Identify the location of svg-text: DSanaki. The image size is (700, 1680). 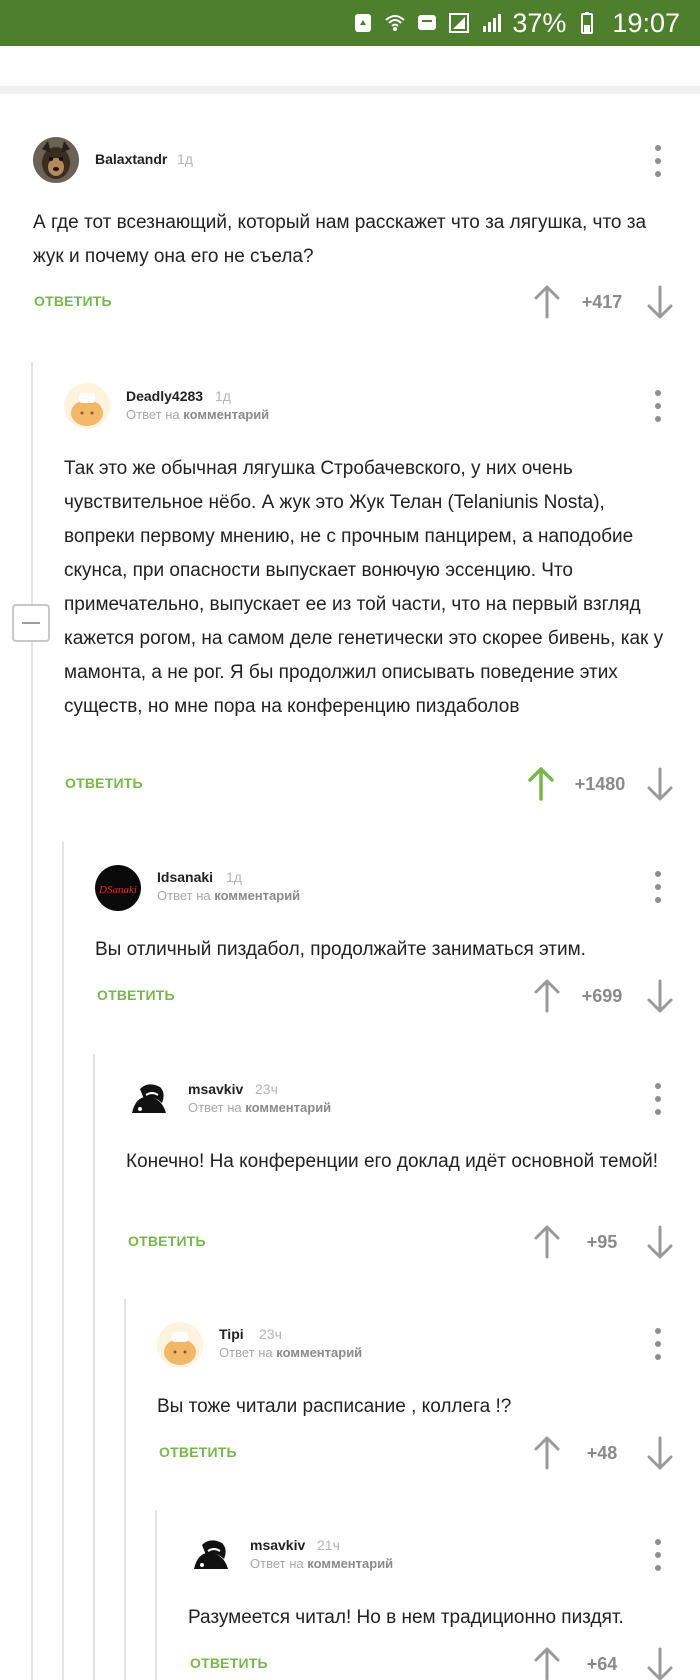
(117, 890).